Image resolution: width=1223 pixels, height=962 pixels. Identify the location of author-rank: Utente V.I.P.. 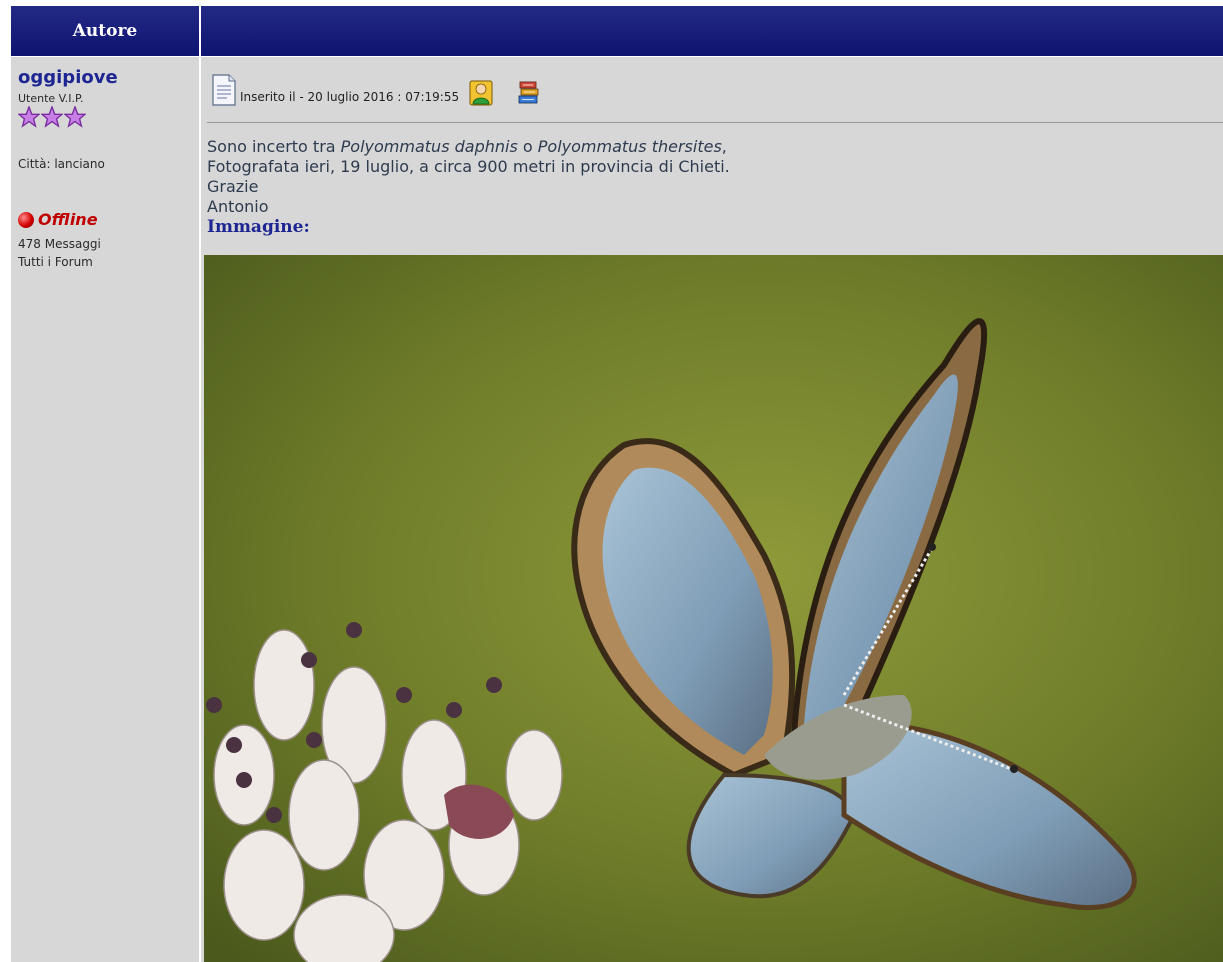
(51, 98).